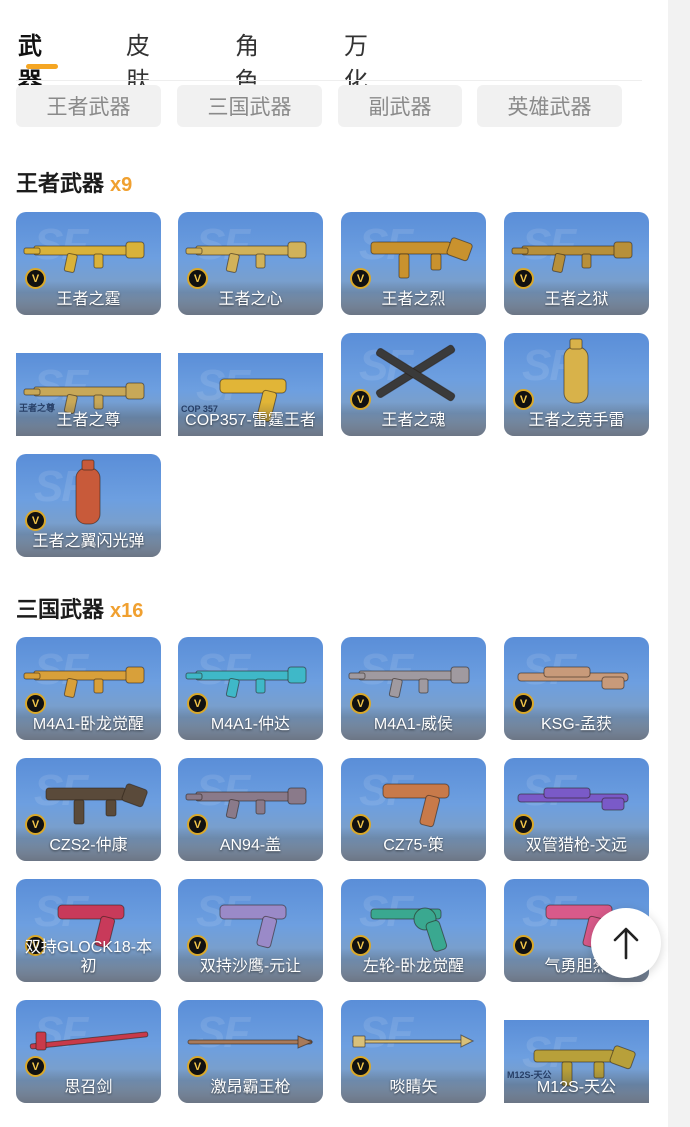 The image size is (690, 1127). What do you see at coordinates (413, 809) in the screenshot?
I see `weapon-card: SFVCZ75-策` at bounding box center [413, 809].